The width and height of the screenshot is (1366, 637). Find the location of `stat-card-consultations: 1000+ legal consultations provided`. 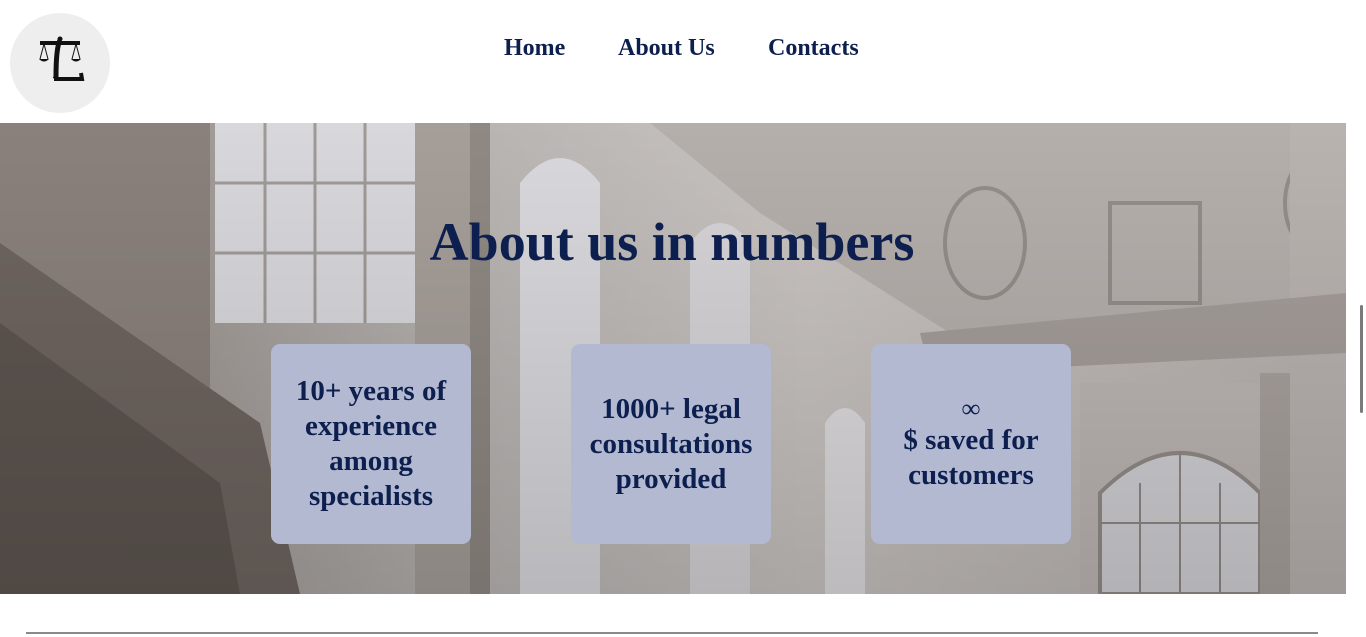

stat-card-consultations: 1000+ legal consultations provided is located at coordinates (671, 444).